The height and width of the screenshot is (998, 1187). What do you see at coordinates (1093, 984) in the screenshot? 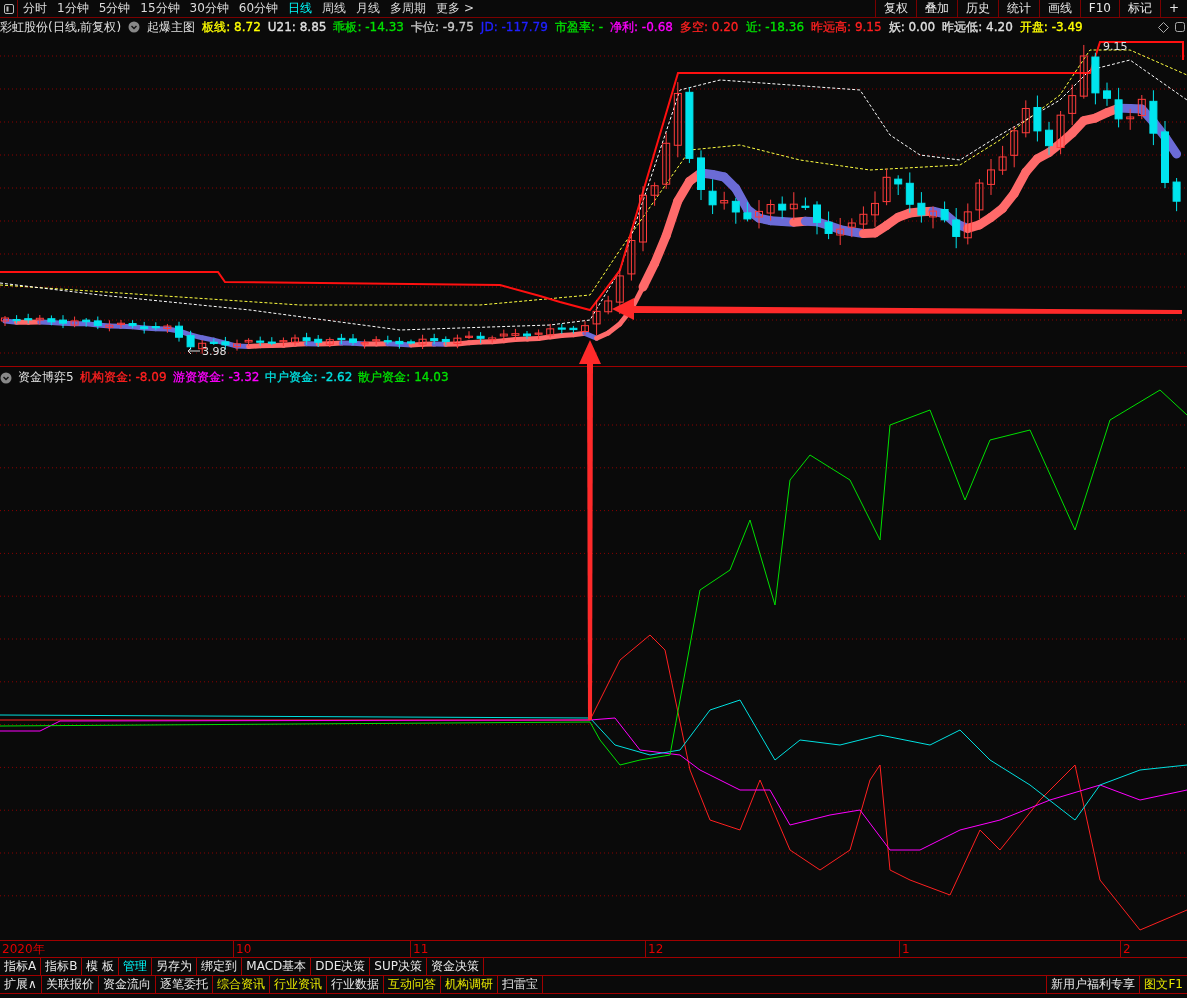
I see `promo-link: 新用户福利专享` at bounding box center [1093, 984].